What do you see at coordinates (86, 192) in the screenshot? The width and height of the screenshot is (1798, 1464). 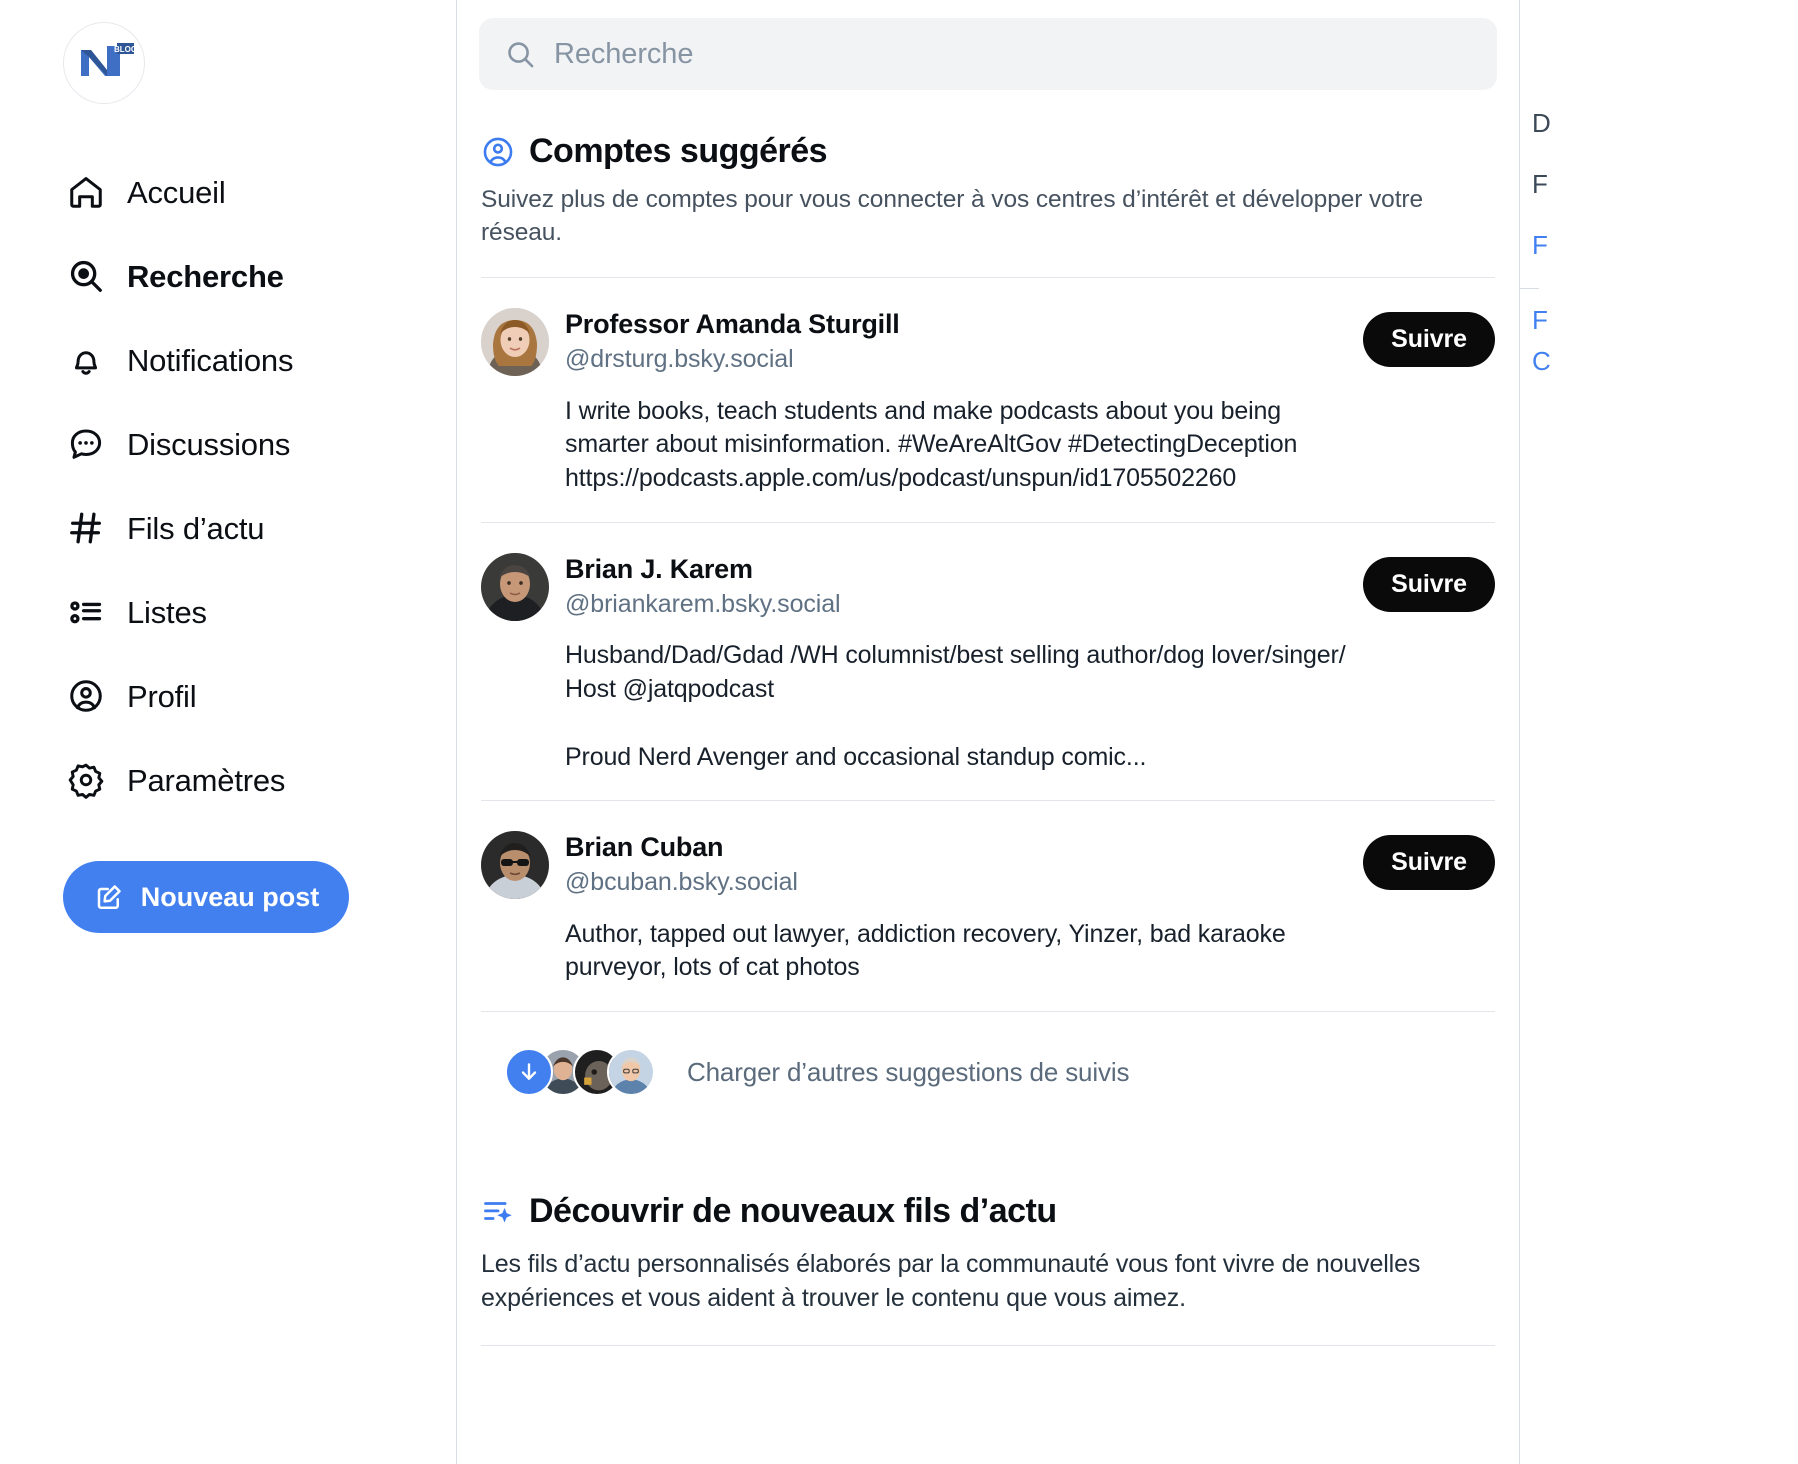 I see `home-icon` at bounding box center [86, 192].